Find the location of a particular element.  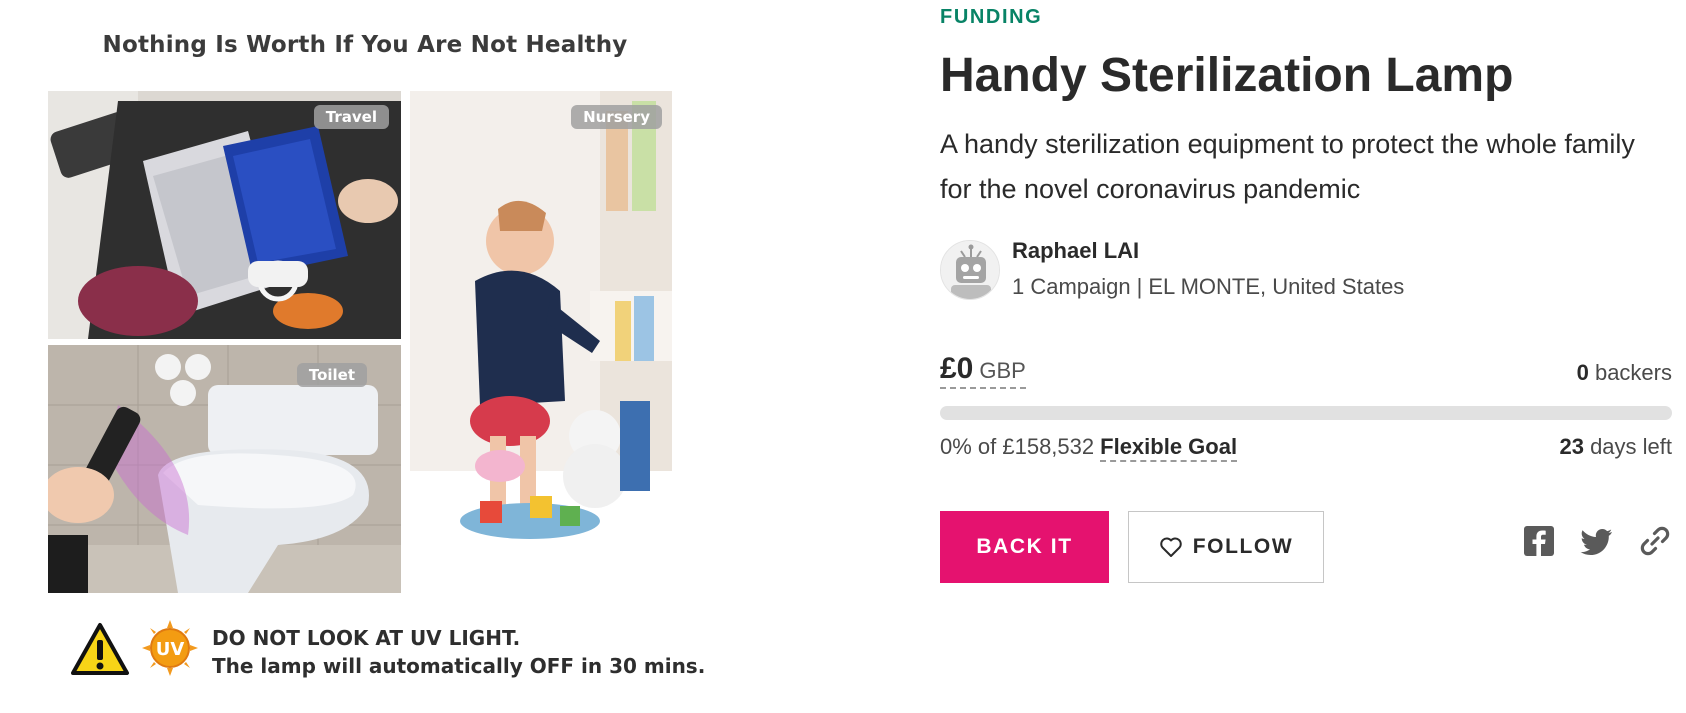

goal-text: 0% of £158,532 Flexible Goal is located at coordinates (1089, 448).